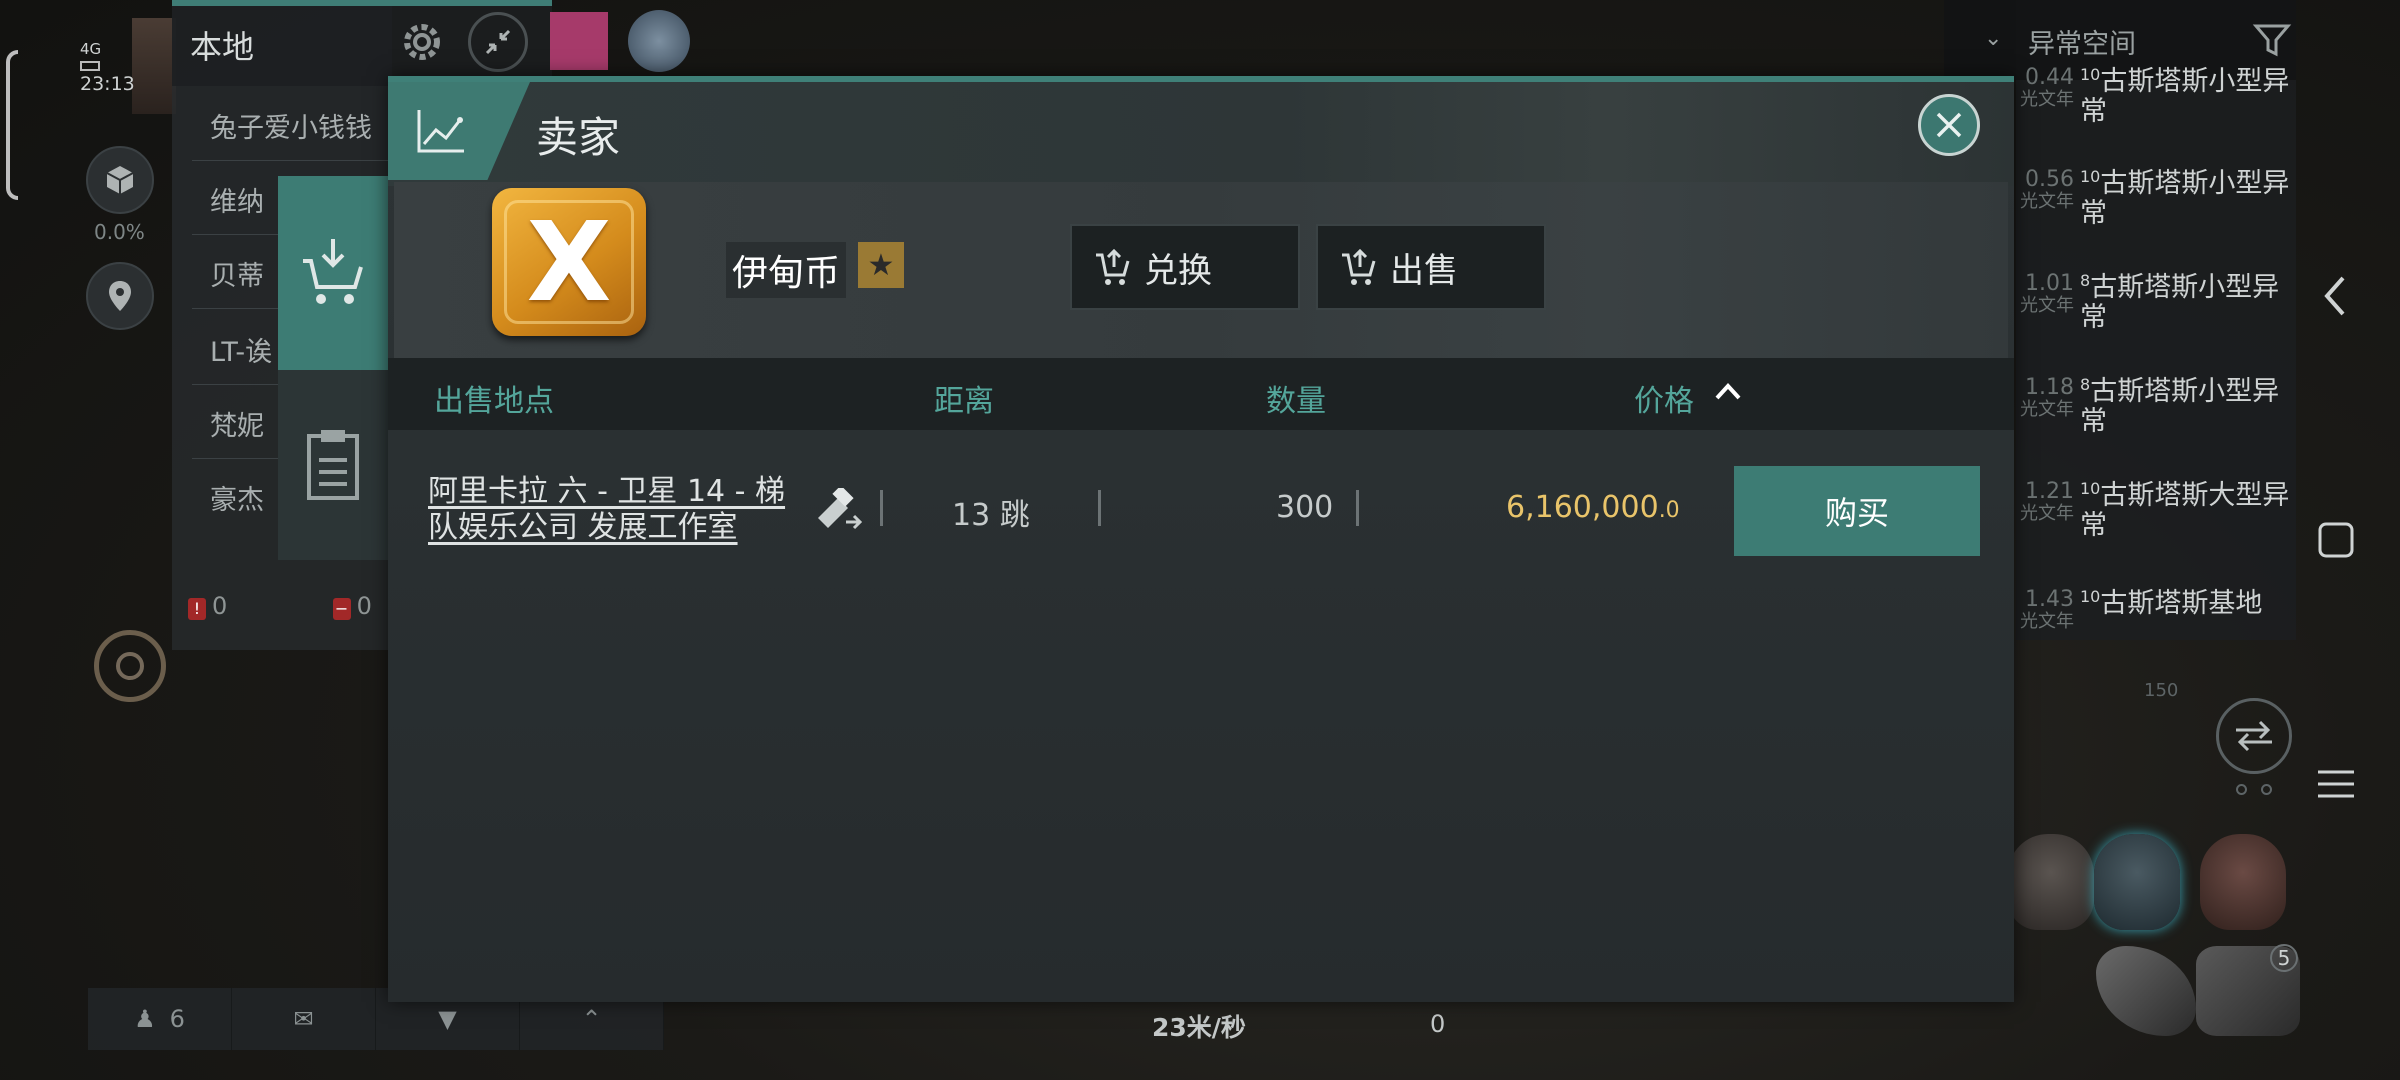 This screenshot has height=1080, width=2400. I want to click on exchange-label: 兑换, so click(1178, 270).